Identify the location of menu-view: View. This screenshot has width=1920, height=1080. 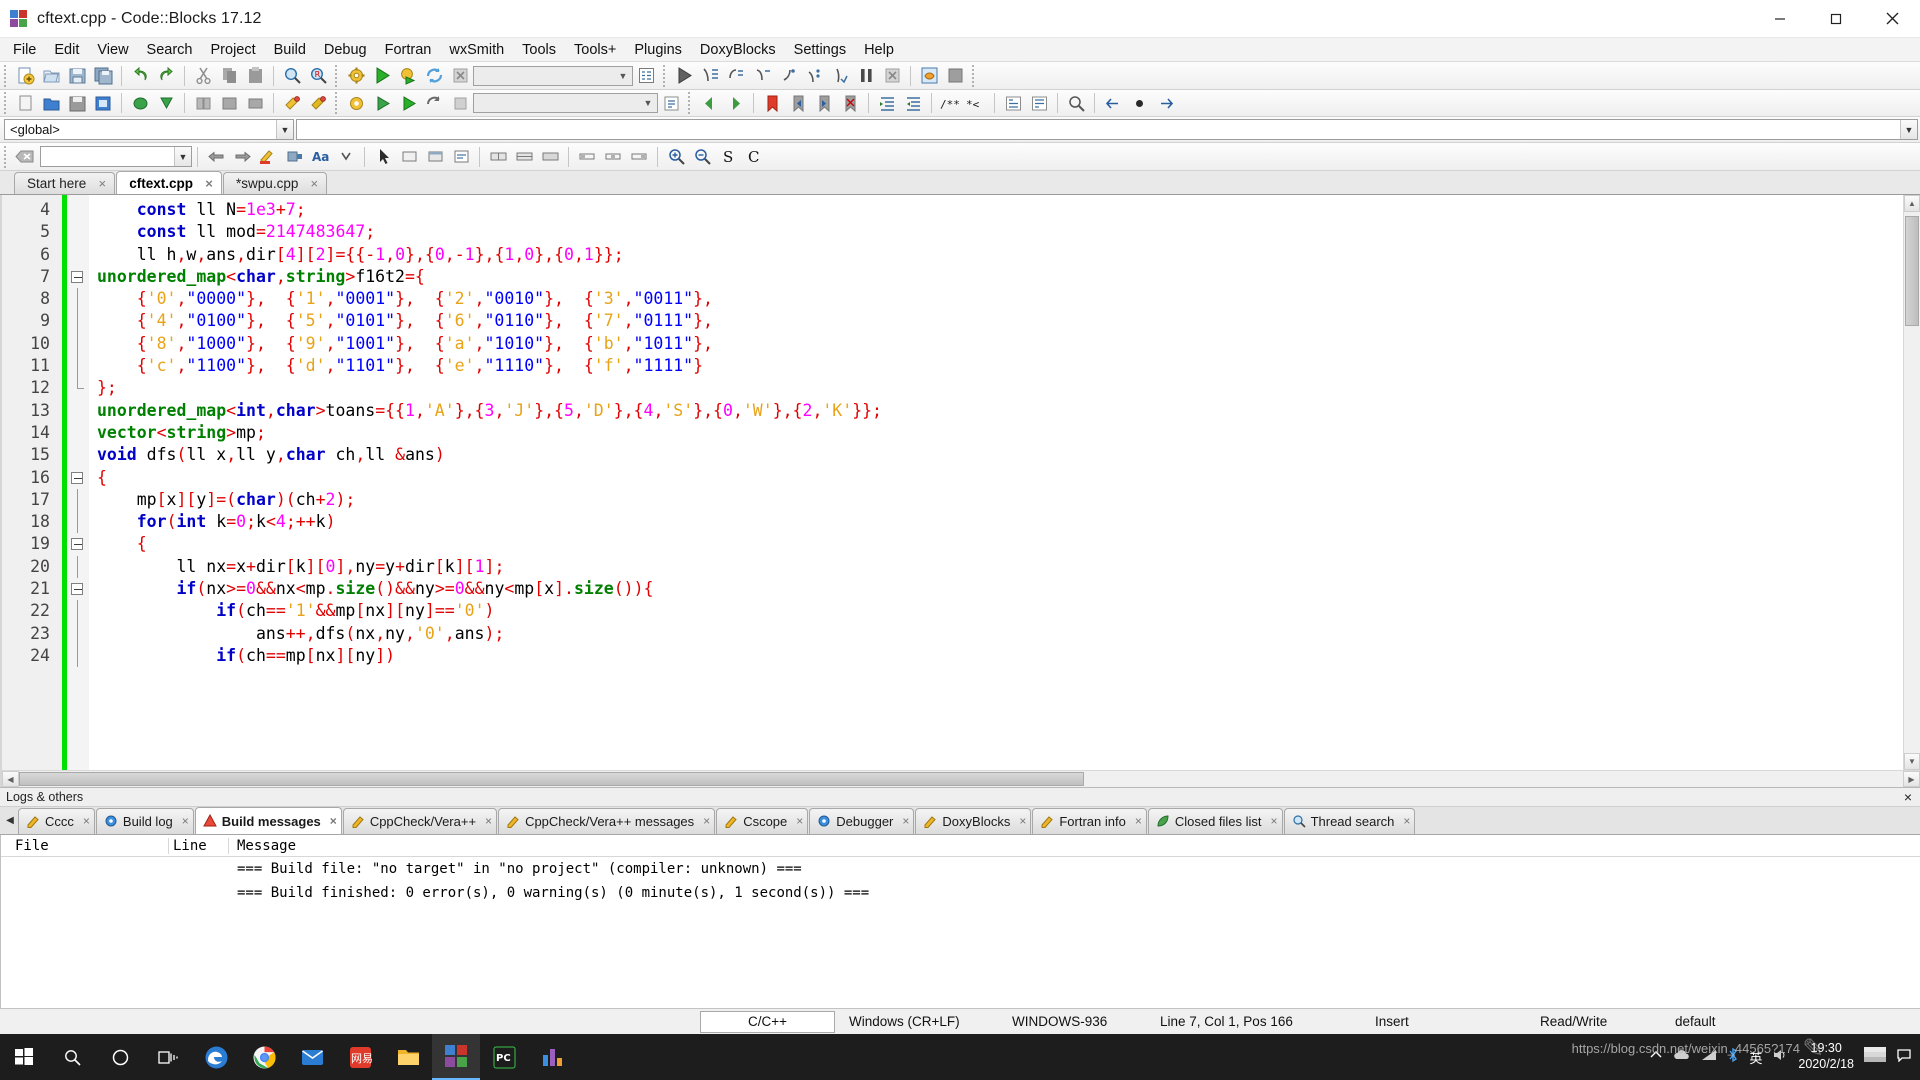
(112, 50).